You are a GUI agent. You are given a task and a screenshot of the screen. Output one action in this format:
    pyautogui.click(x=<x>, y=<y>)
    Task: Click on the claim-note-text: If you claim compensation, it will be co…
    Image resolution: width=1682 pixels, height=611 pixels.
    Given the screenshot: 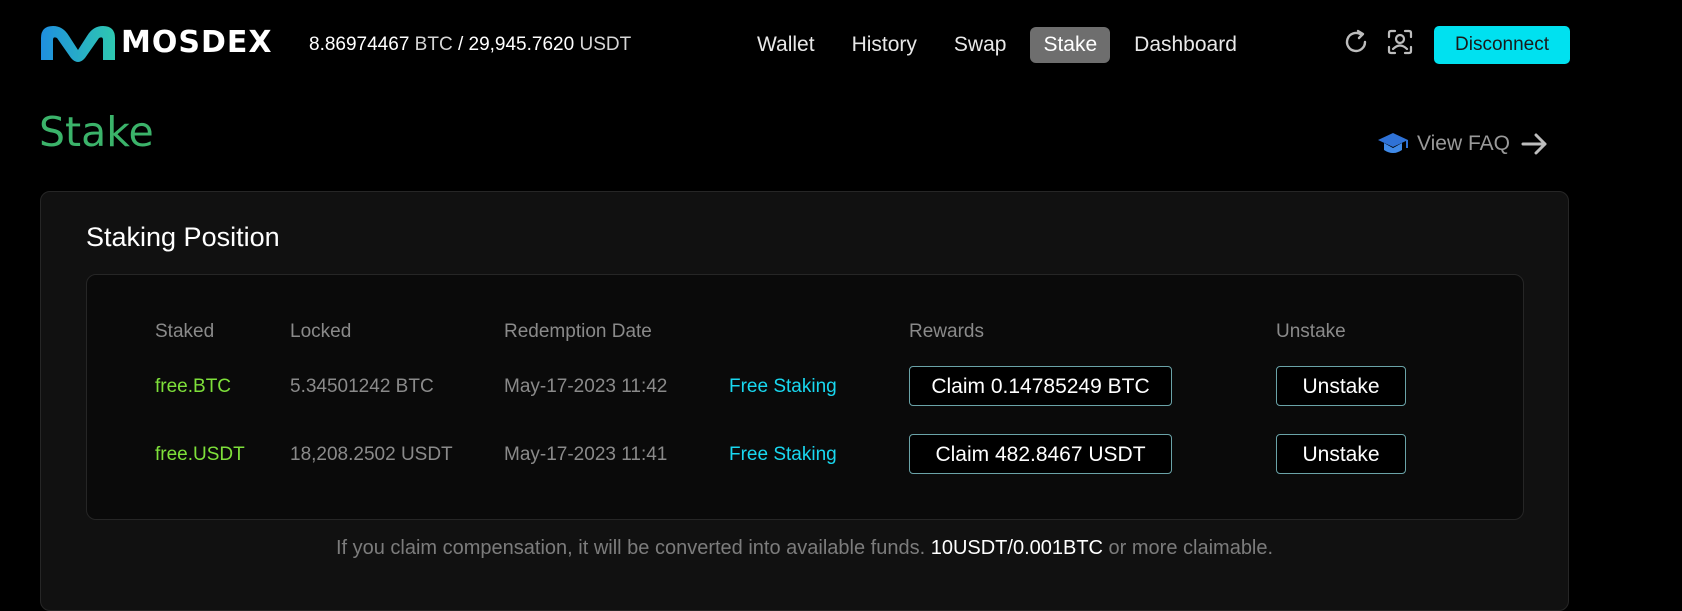 What is the action you would take?
    pyautogui.click(x=633, y=548)
    